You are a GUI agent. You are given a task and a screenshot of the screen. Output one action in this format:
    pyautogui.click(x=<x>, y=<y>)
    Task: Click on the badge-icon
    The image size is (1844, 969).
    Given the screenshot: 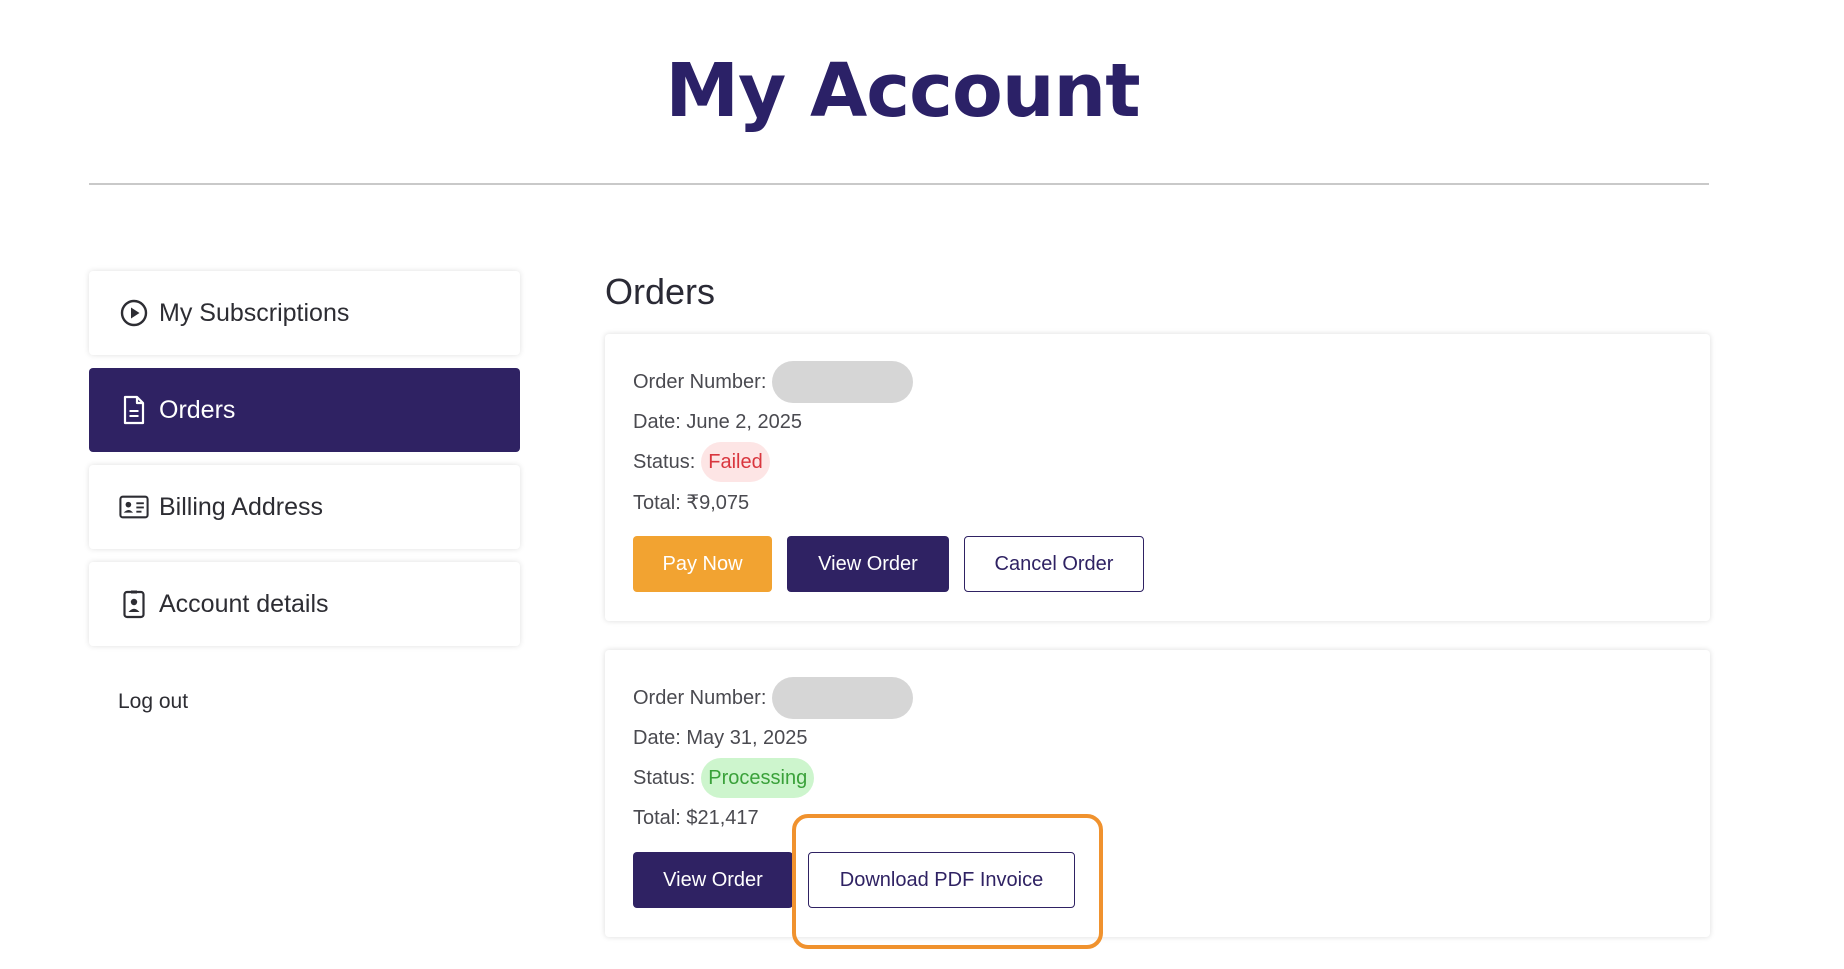 What is the action you would take?
    pyautogui.click(x=134, y=604)
    